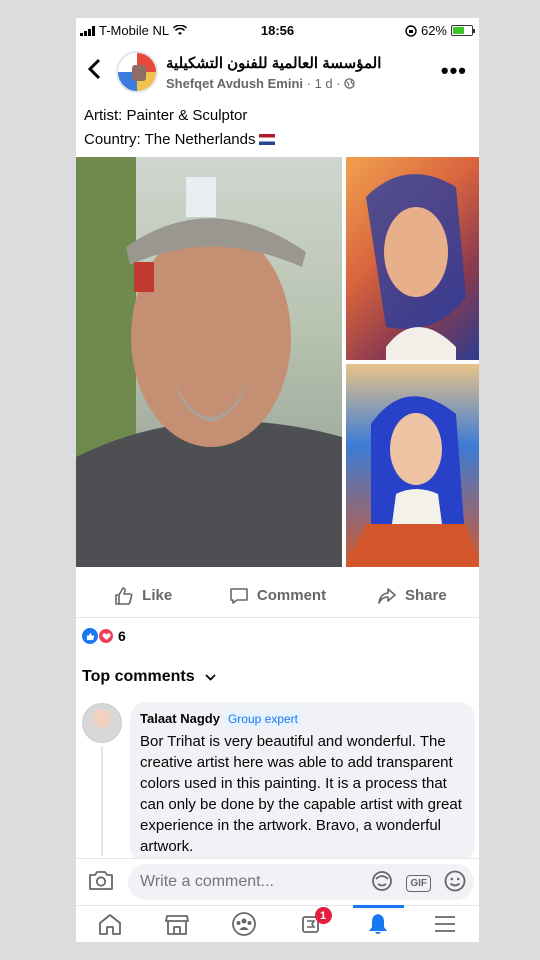  I want to click on chevron-down-icon, so click(210, 677).